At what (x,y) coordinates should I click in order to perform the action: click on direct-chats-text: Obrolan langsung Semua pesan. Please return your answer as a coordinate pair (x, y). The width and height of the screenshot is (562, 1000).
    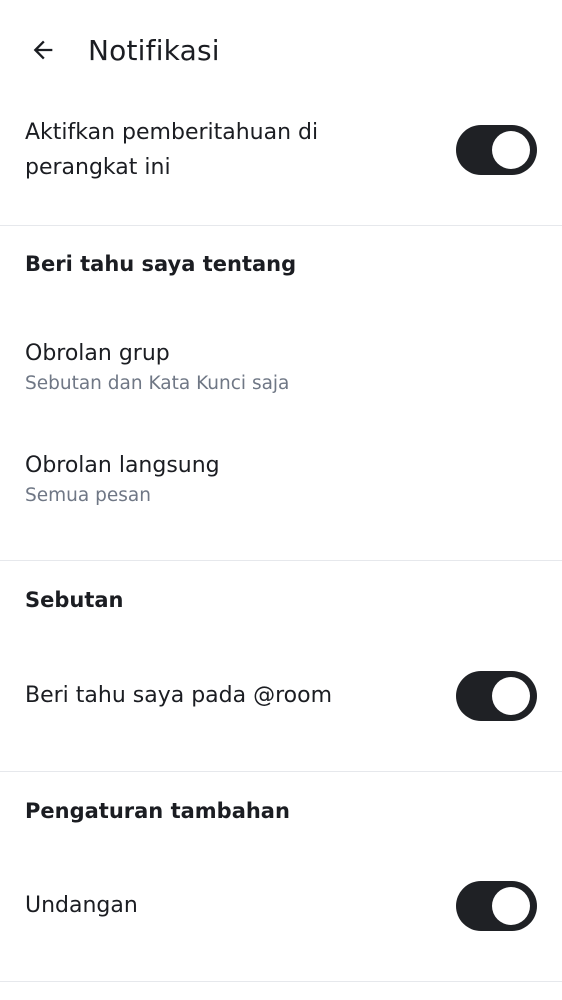
    Looking at the image, I should click on (122, 478).